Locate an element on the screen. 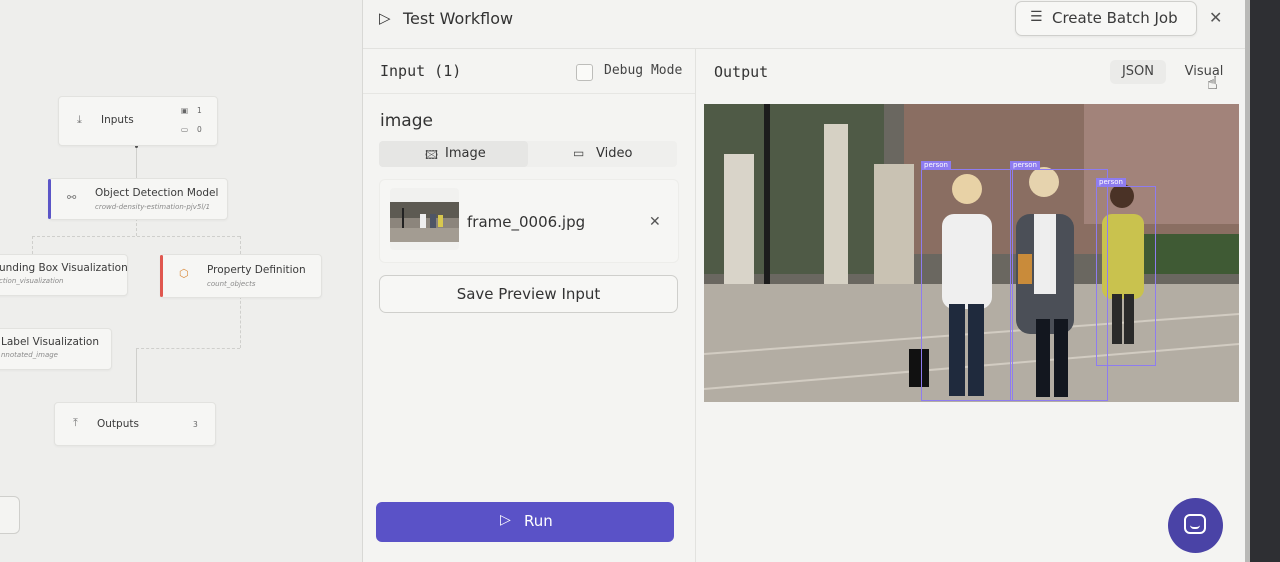  image-count: 1 is located at coordinates (199, 110).